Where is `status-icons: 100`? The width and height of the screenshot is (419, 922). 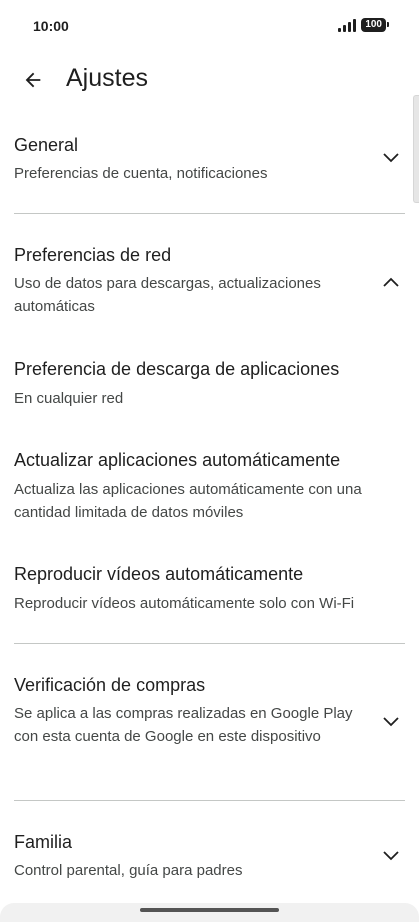 status-icons: 100 is located at coordinates (363, 25).